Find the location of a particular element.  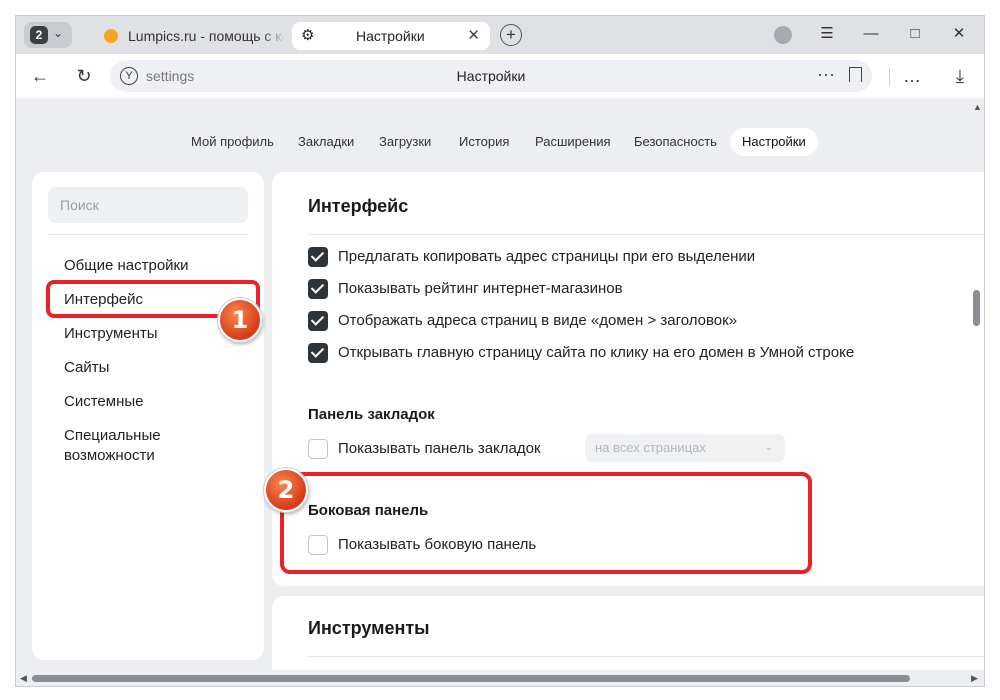

nav-bookmarks: Закладки is located at coordinates (326, 142).